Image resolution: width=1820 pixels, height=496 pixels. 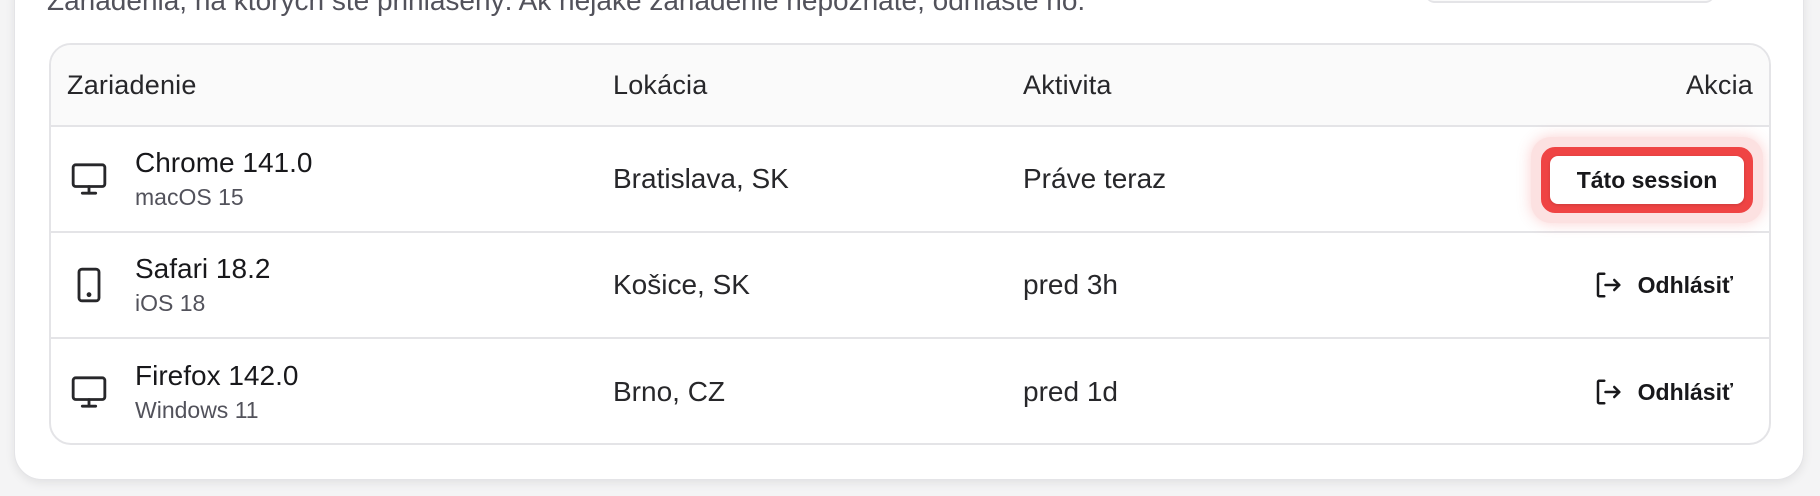 What do you see at coordinates (1570, 1) in the screenshot?
I see `card-header-action-button` at bounding box center [1570, 1].